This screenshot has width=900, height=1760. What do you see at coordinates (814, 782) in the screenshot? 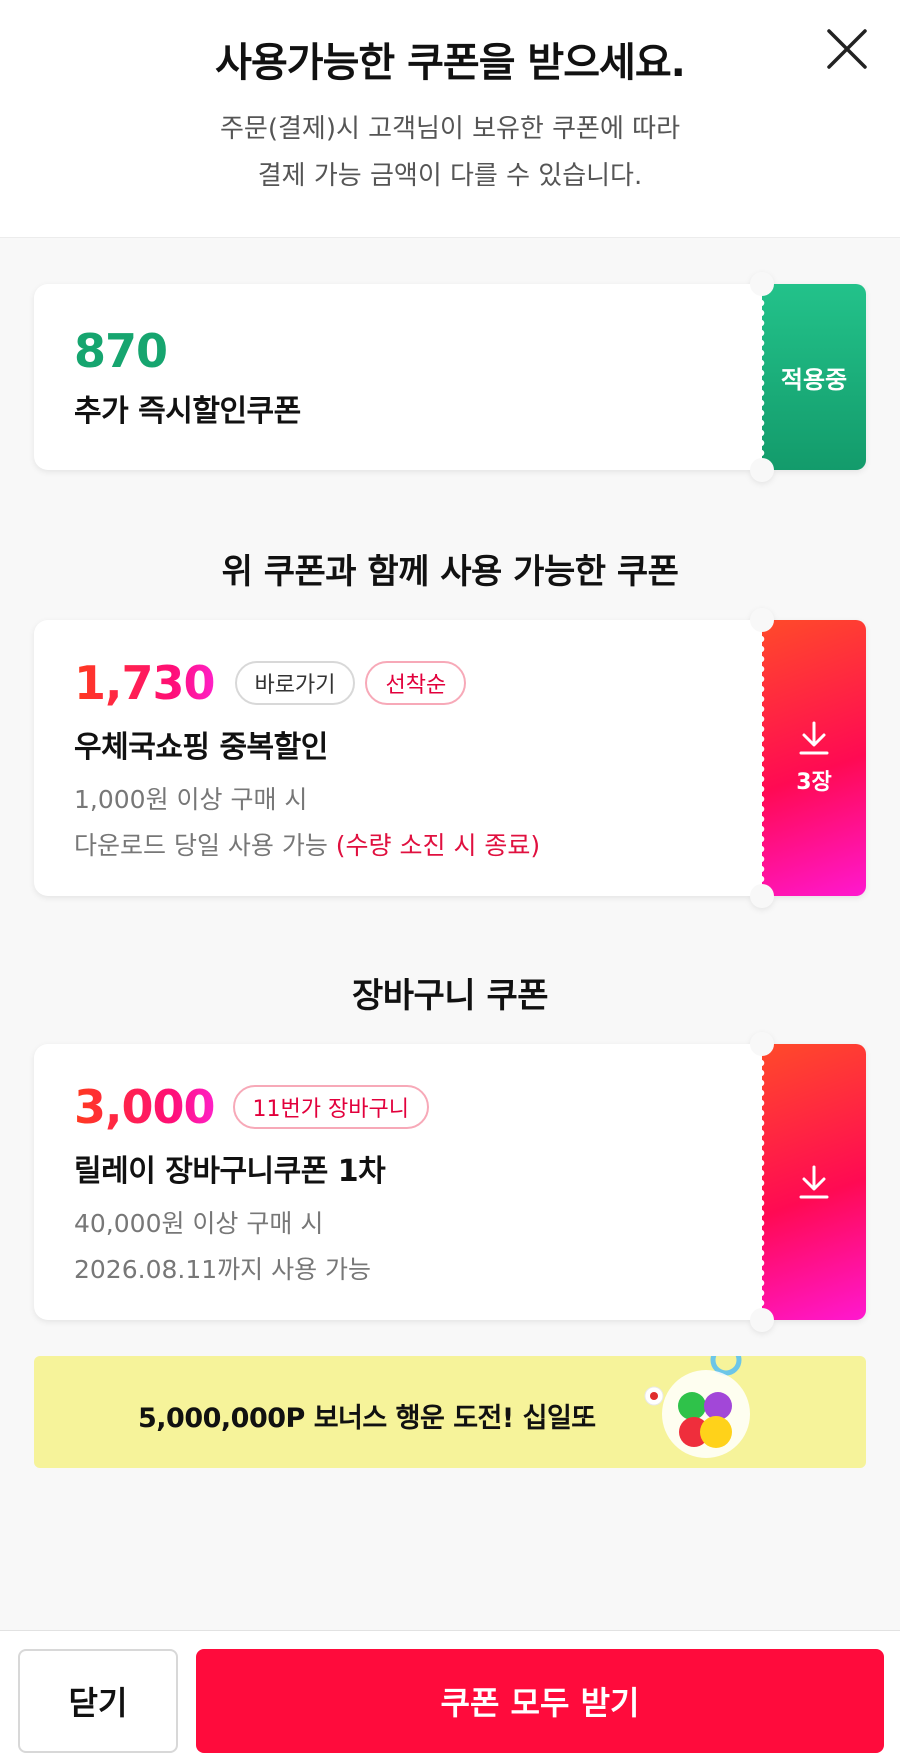
I see `coupon-count: 3장` at bounding box center [814, 782].